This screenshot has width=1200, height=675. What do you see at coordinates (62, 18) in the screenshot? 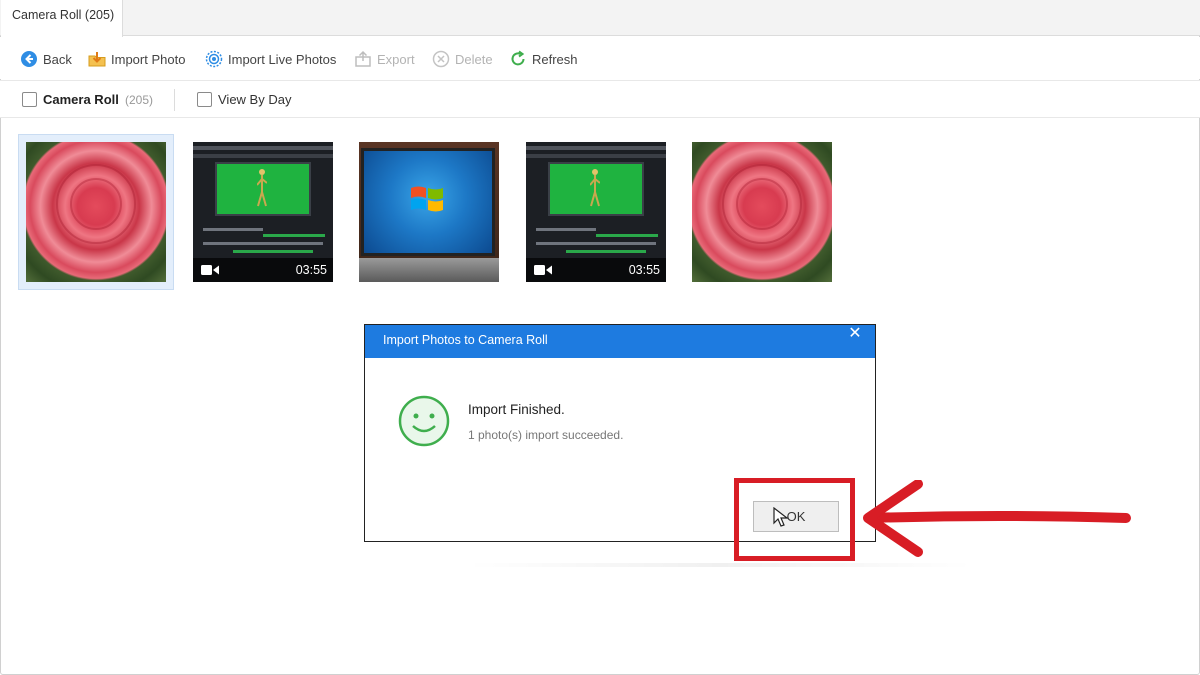
I see `tab-camera-roll: Camera Roll (205)` at bounding box center [62, 18].